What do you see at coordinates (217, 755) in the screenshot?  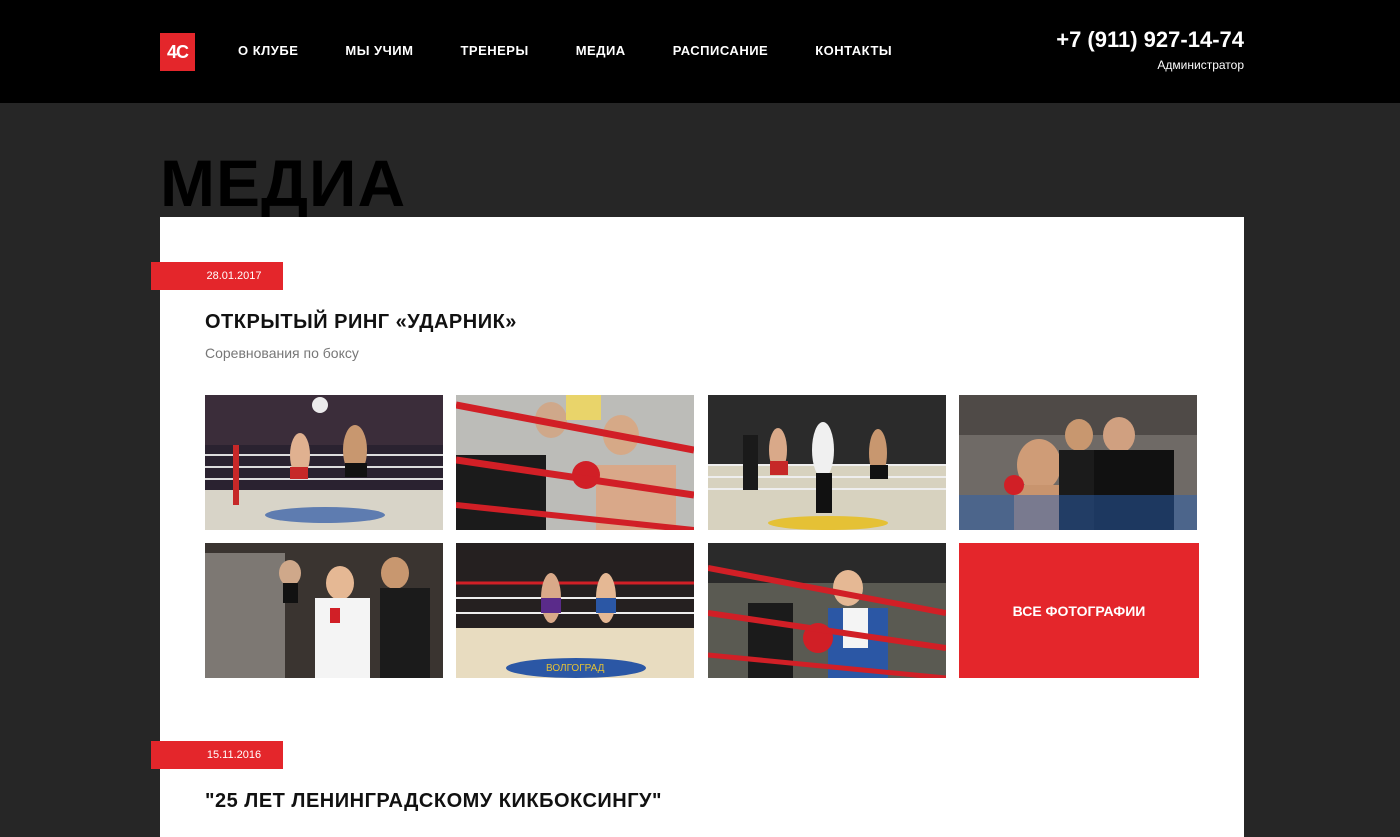 I see `event-date-badge: 15.11.2016` at bounding box center [217, 755].